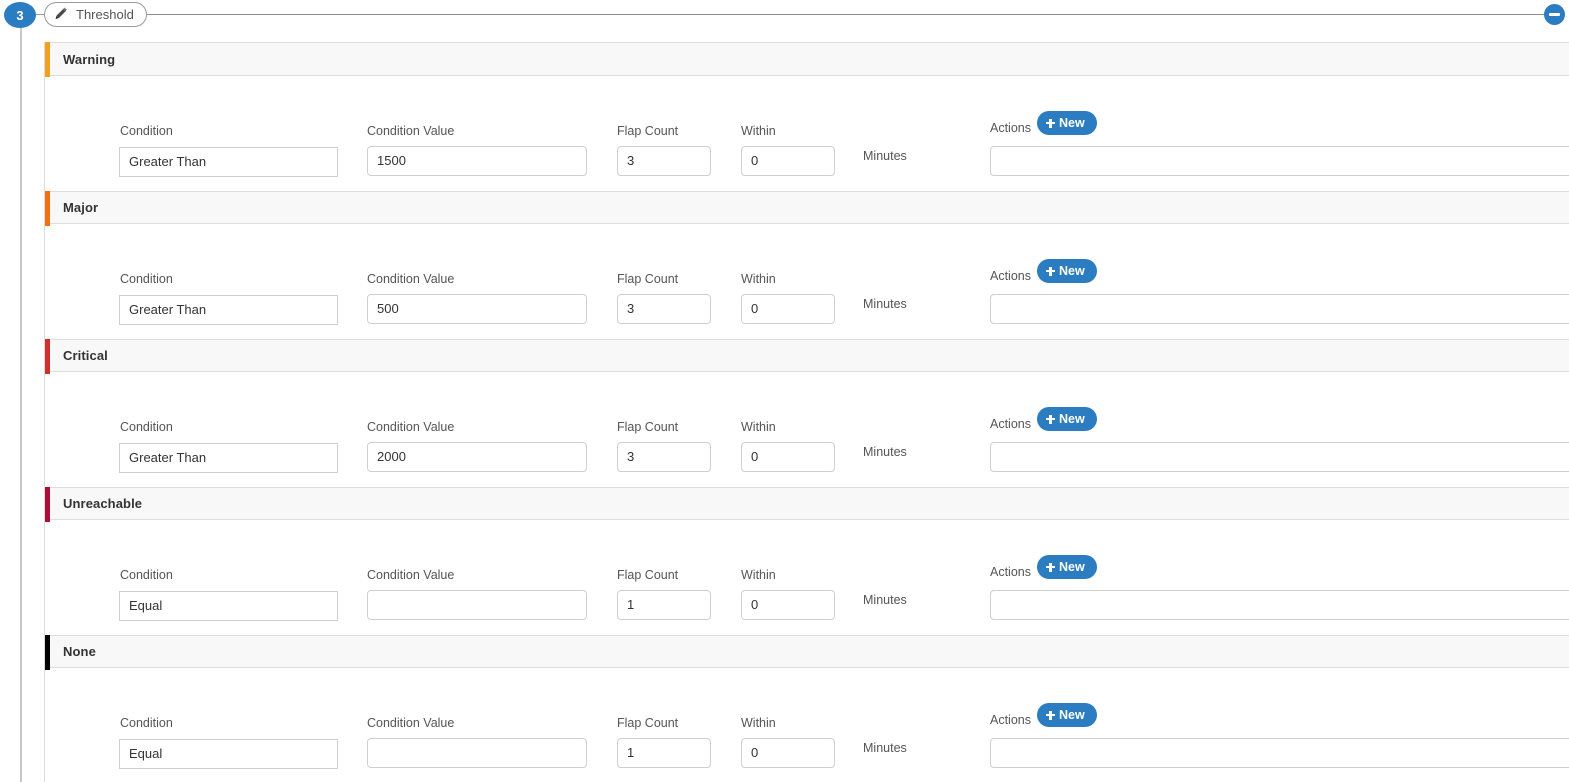  I want to click on minus-circle-icon, so click(1554, 14).